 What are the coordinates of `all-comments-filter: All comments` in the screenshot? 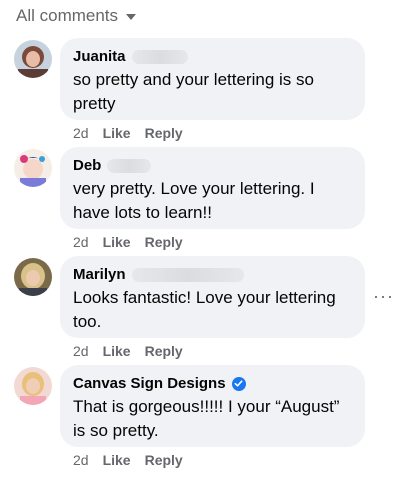 It's located at (76, 16).